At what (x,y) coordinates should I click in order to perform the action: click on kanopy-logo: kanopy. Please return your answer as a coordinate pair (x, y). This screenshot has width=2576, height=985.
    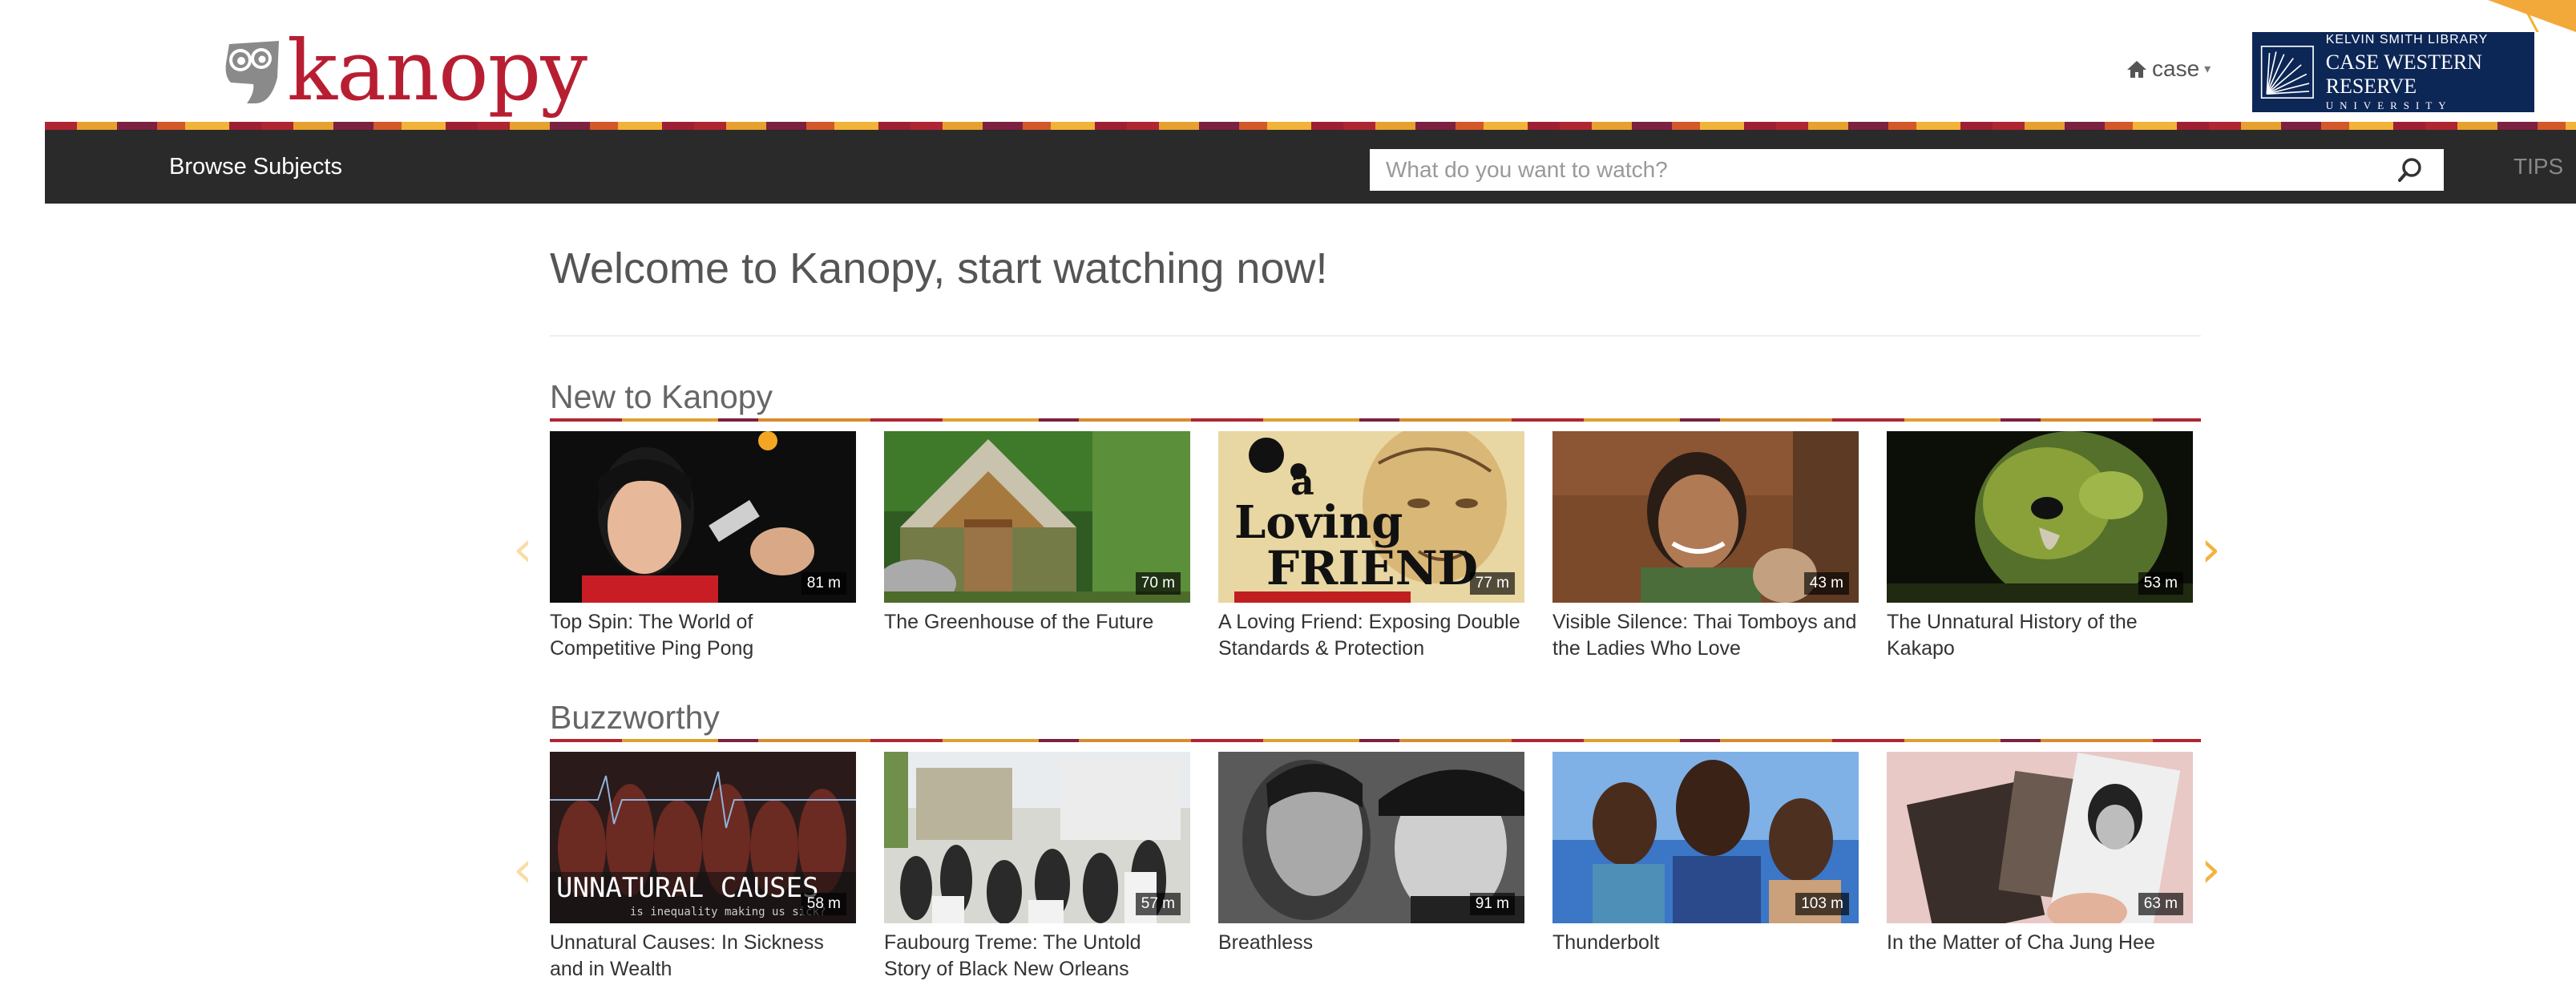
    Looking at the image, I should click on (405, 70).